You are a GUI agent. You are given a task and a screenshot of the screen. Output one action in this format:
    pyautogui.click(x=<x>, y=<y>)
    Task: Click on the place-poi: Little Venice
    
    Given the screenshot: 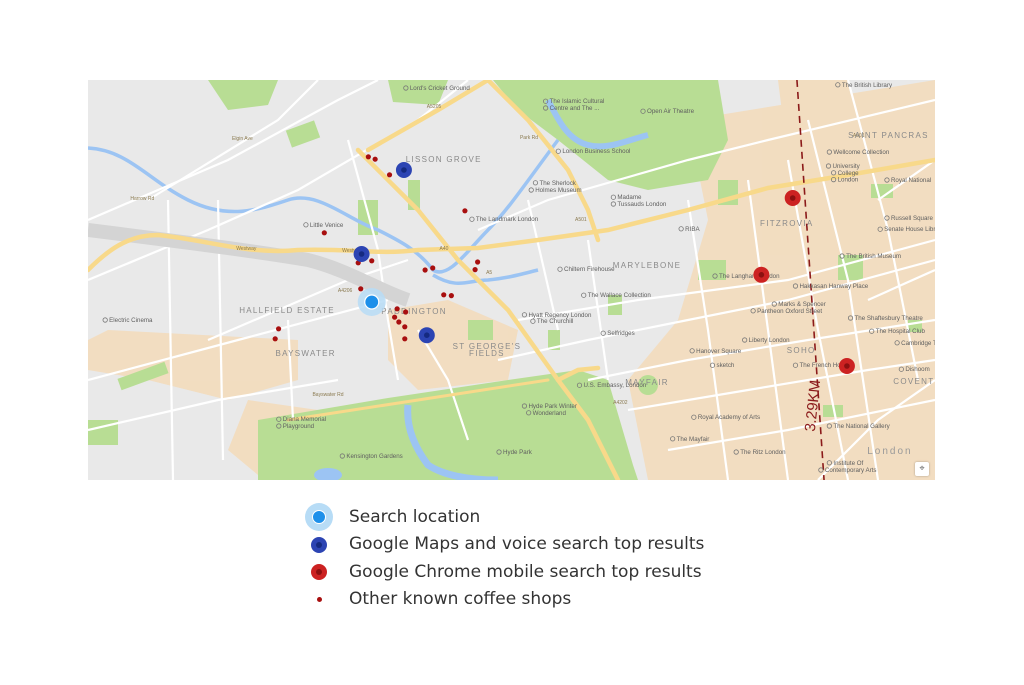 What is the action you would take?
    pyautogui.click(x=323, y=225)
    